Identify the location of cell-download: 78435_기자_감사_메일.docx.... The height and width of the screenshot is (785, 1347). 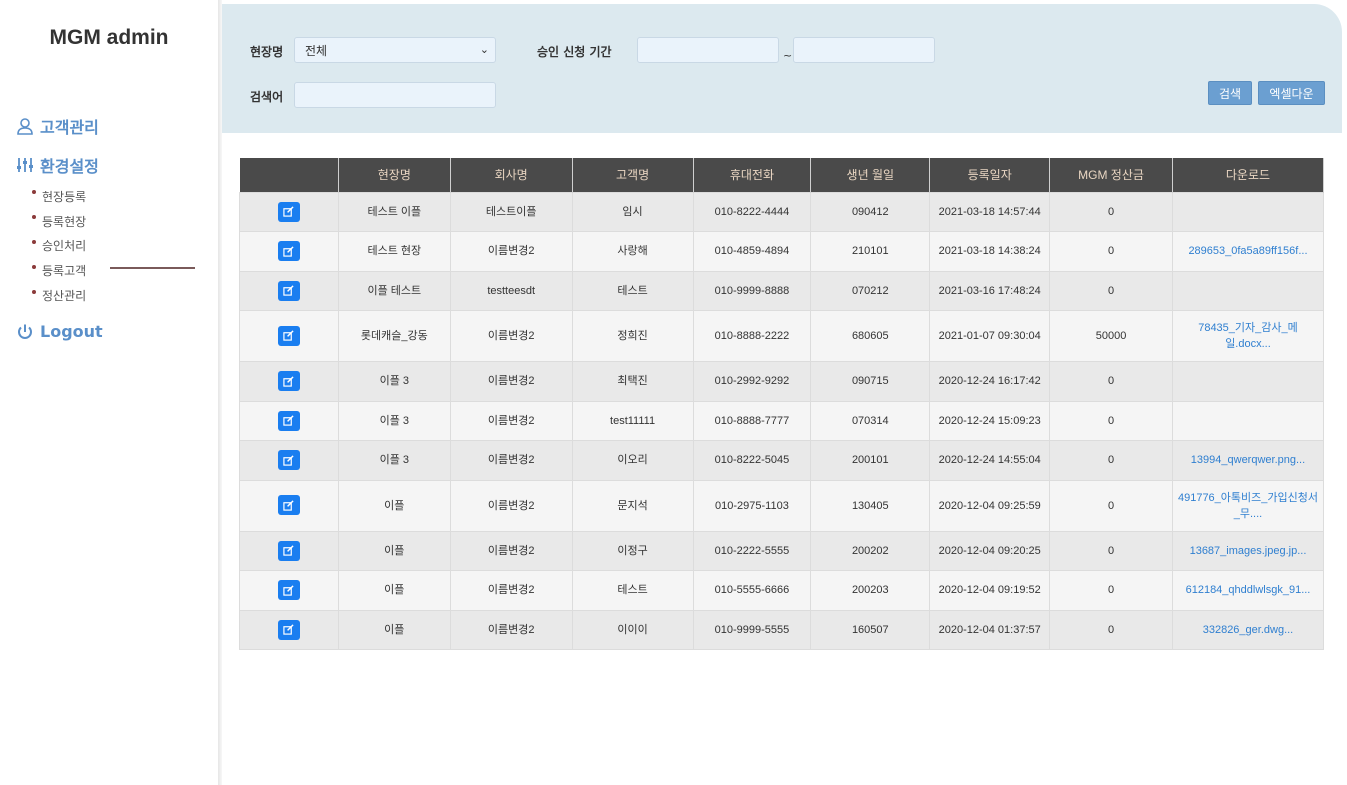
(1248, 336).